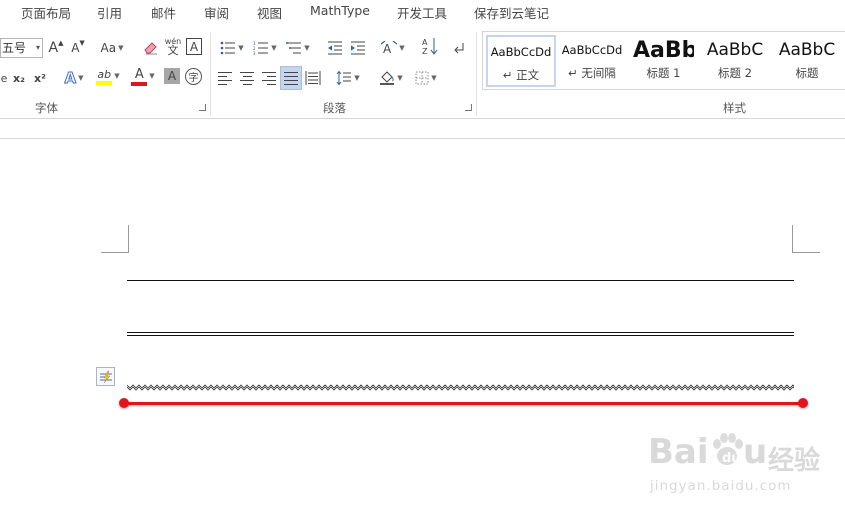 Image resolution: width=845 pixels, height=516 pixels. I want to click on numbering-button: 1 2 3 ▼, so click(265, 48).